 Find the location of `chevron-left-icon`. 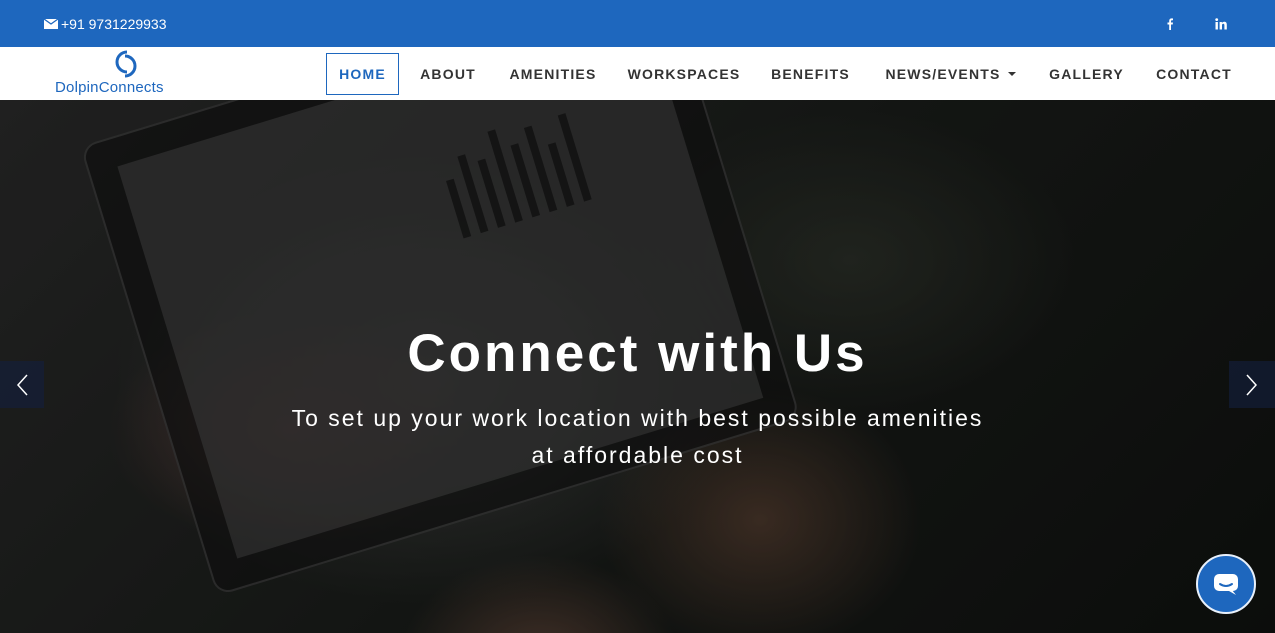

chevron-left-icon is located at coordinates (22, 384).